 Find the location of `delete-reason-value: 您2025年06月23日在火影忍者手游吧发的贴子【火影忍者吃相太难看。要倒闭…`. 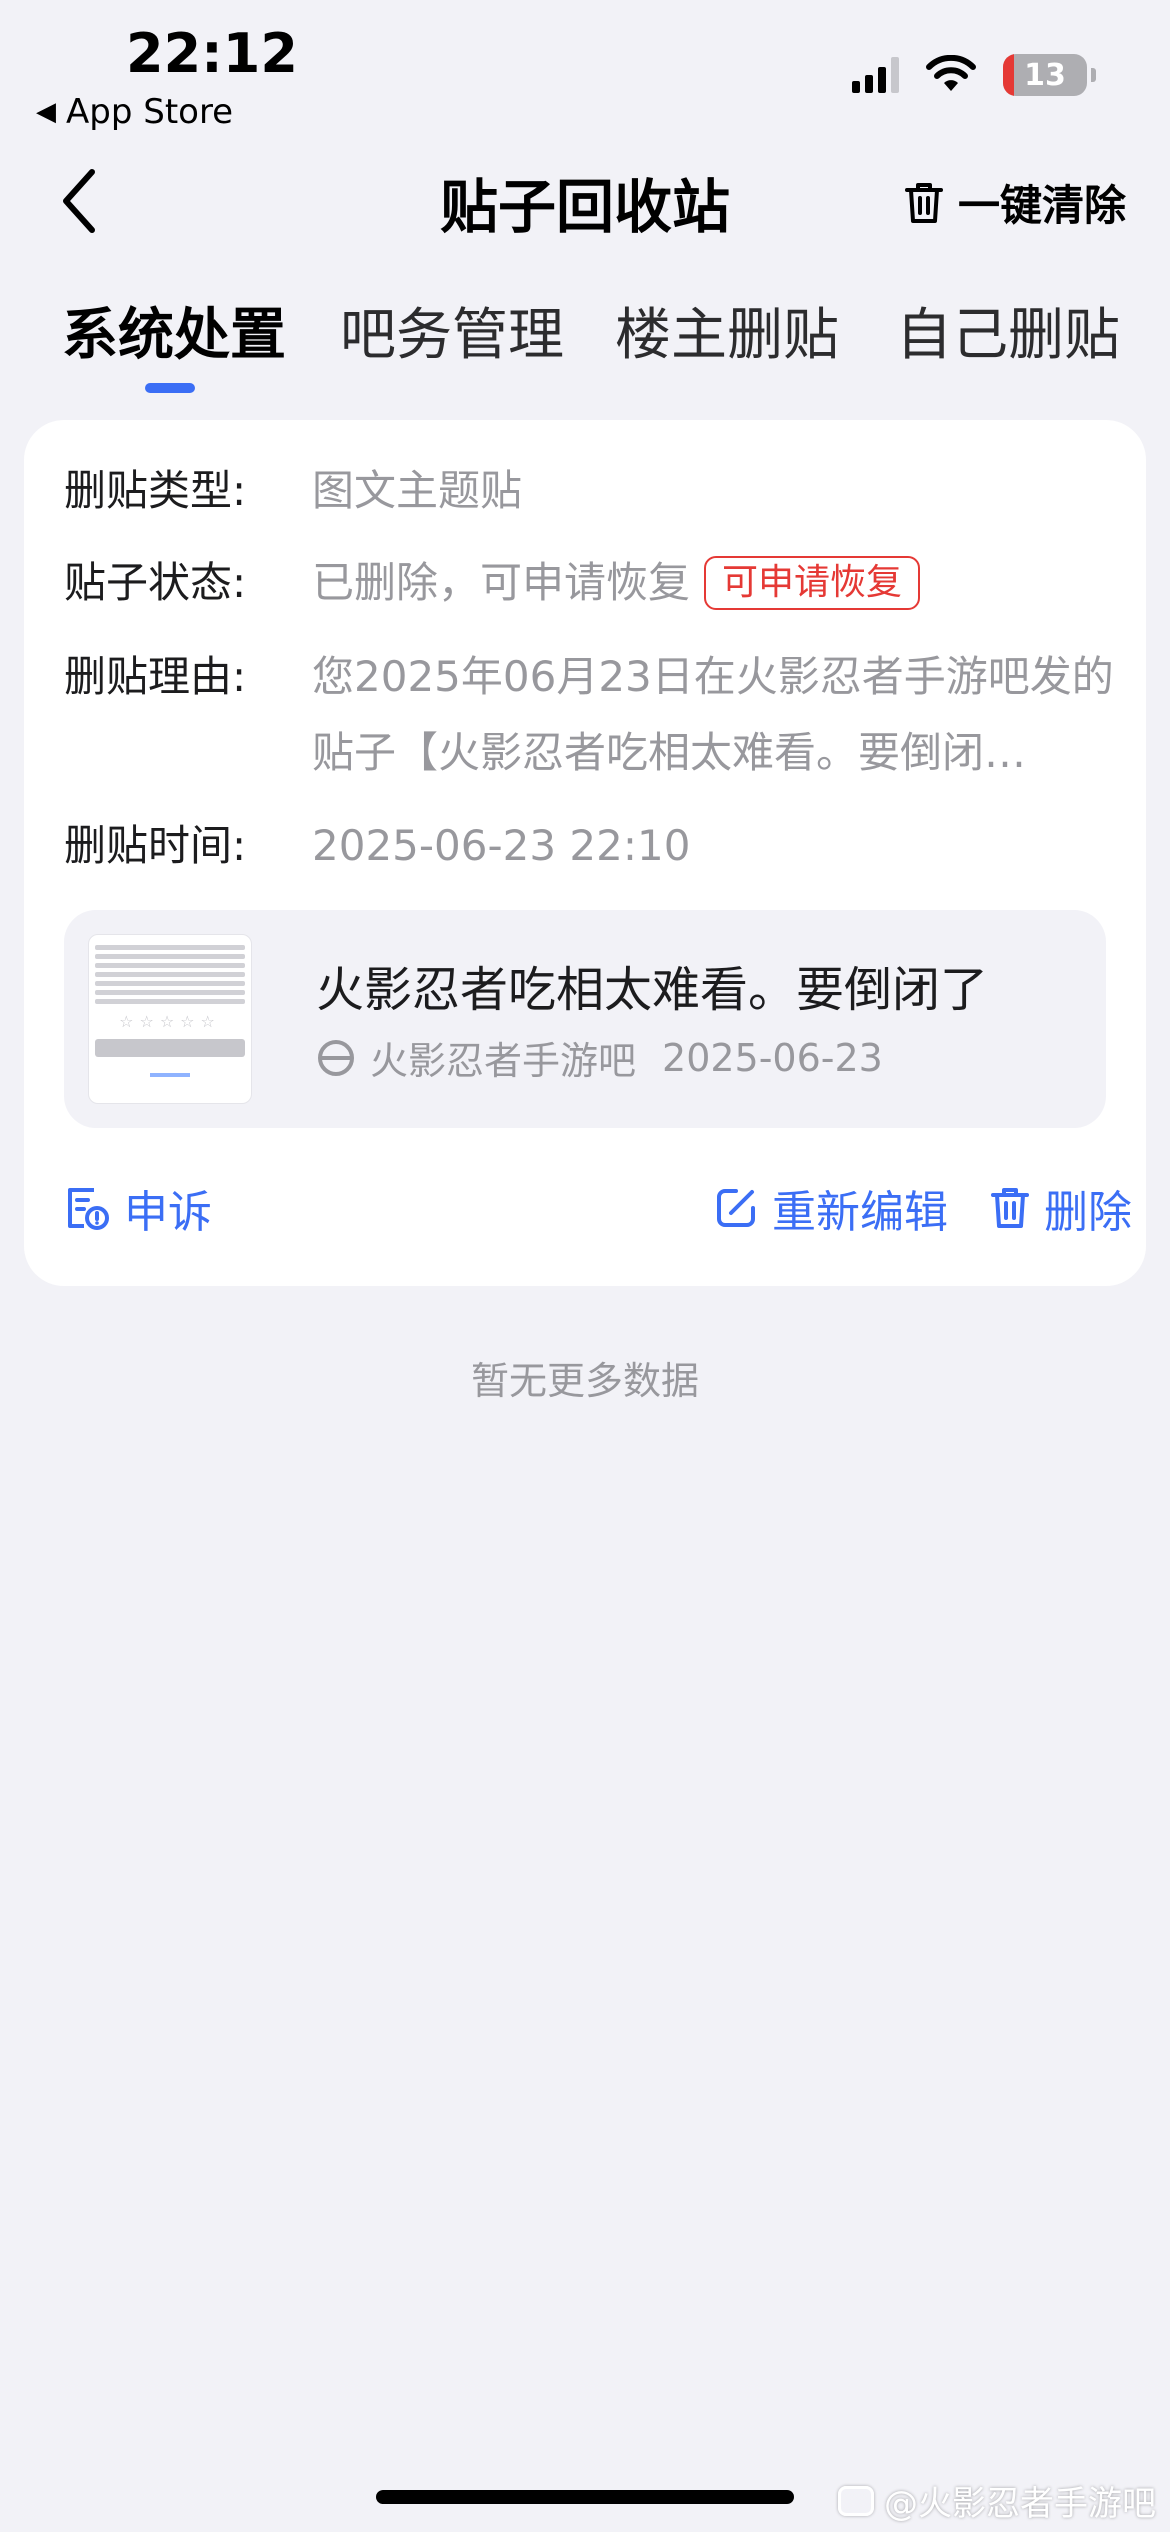

delete-reason-value: 您2025年06月23日在火影忍者手游吧发的贴子【火影忍者吃相太难看。要倒闭… is located at coordinates (721, 715).